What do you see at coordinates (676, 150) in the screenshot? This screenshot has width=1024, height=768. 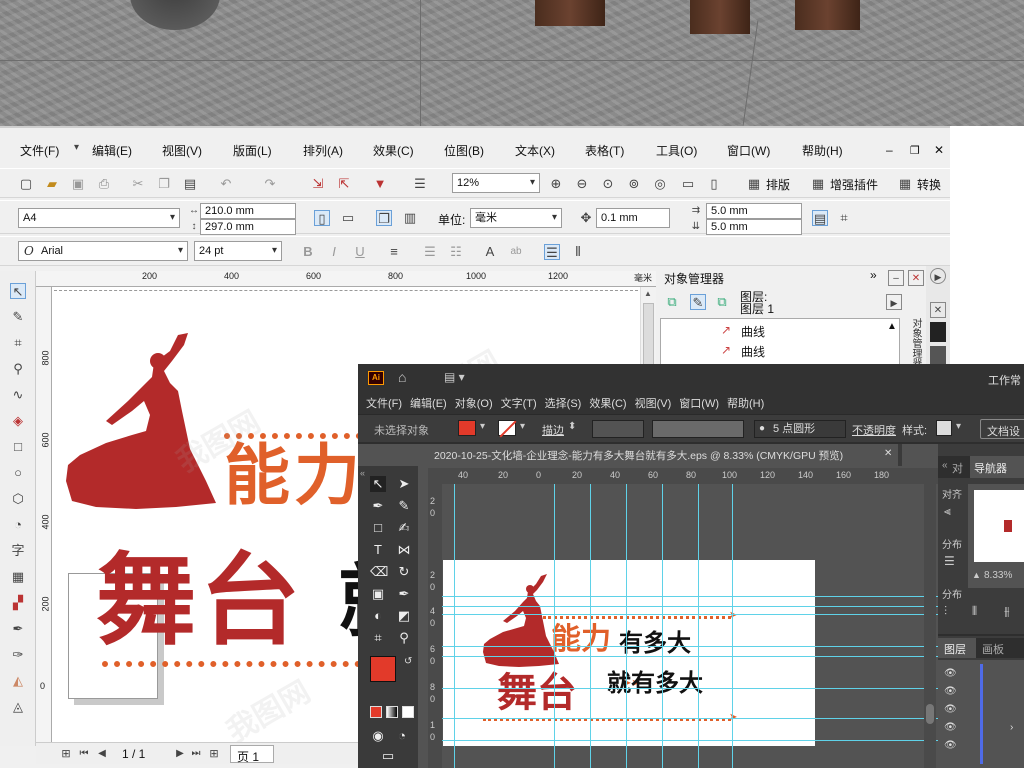 I see `menu-tools: 工具(O)` at bounding box center [676, 150].